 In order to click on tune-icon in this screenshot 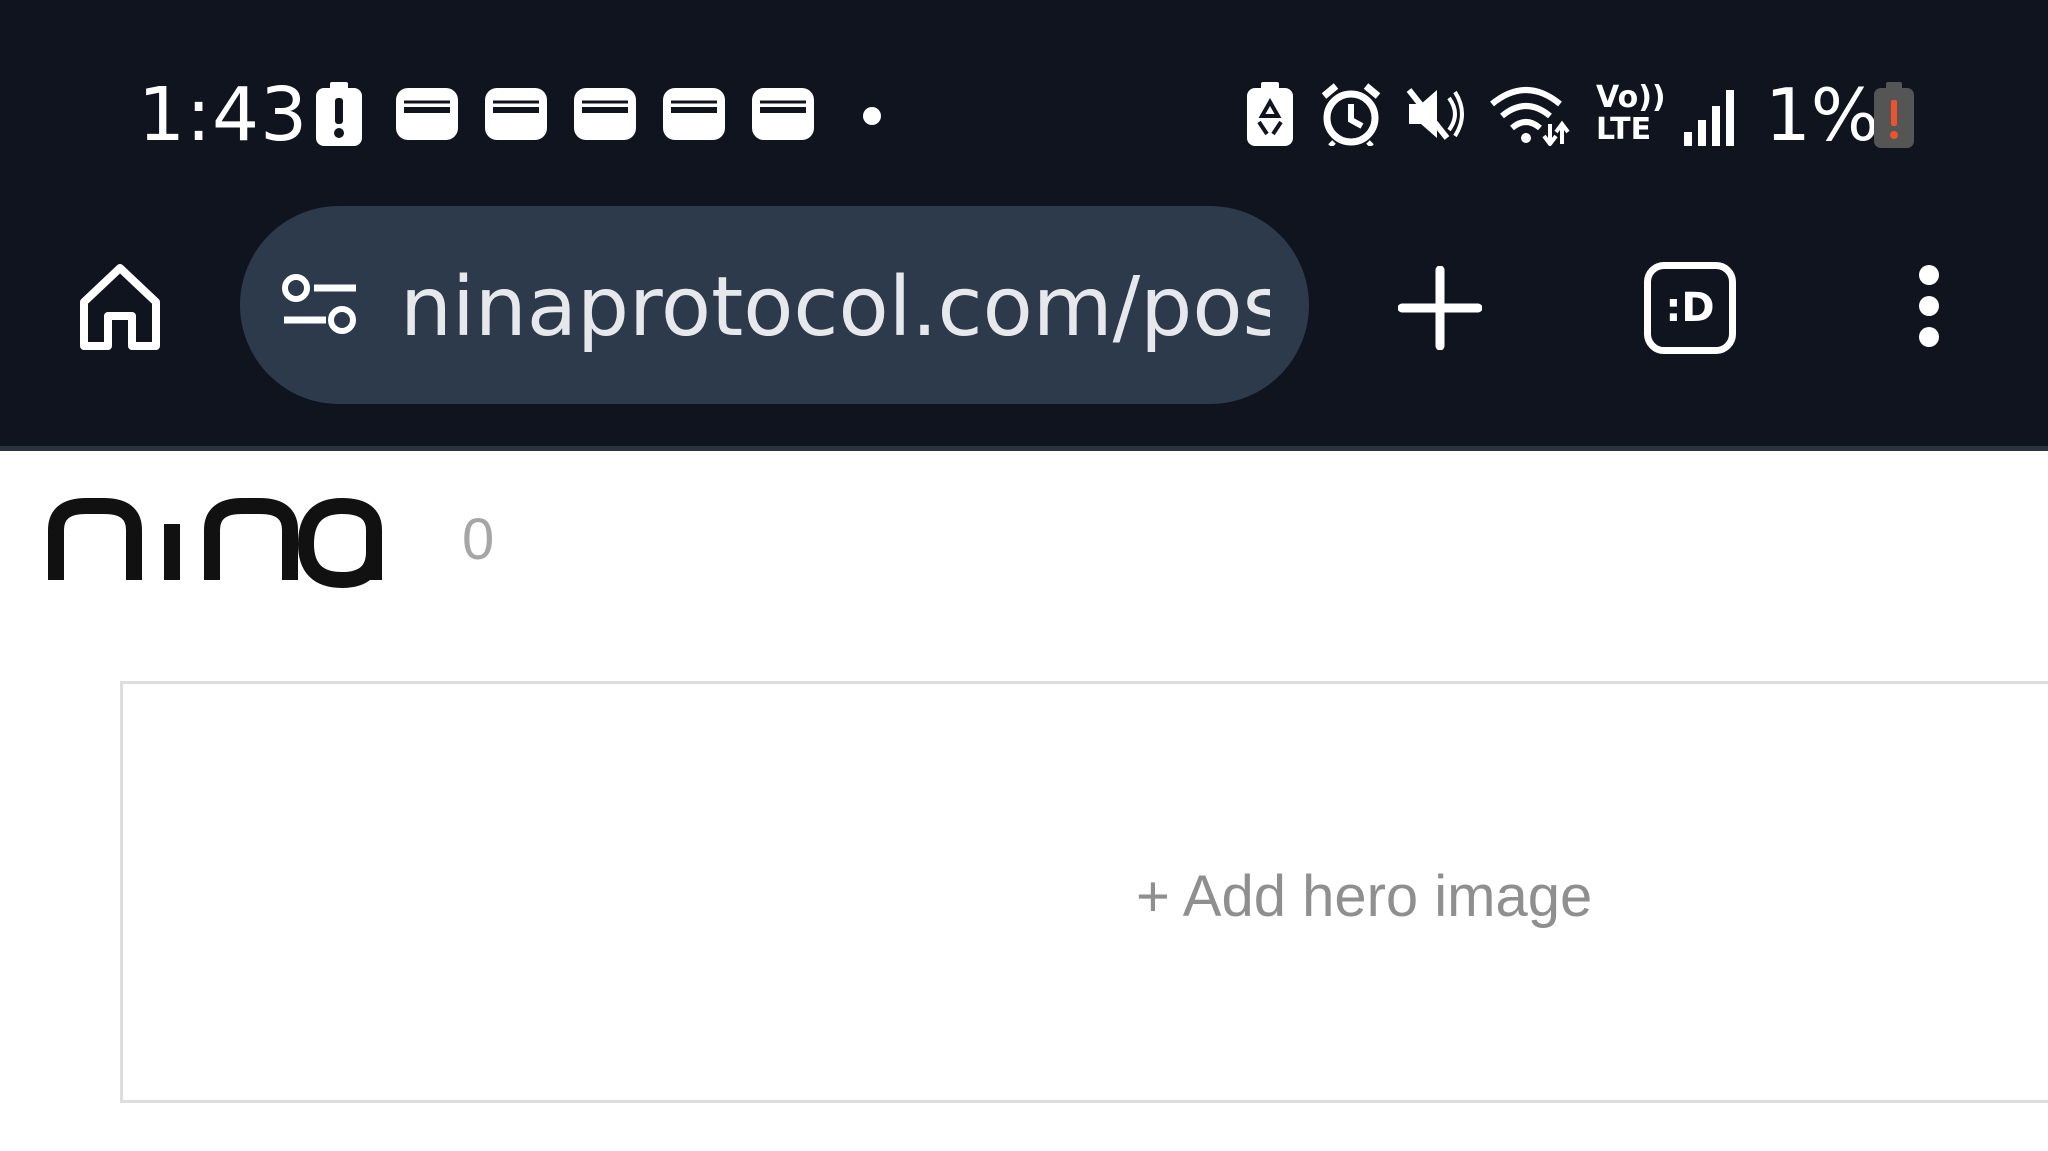, I will do `click(319, 304)`.